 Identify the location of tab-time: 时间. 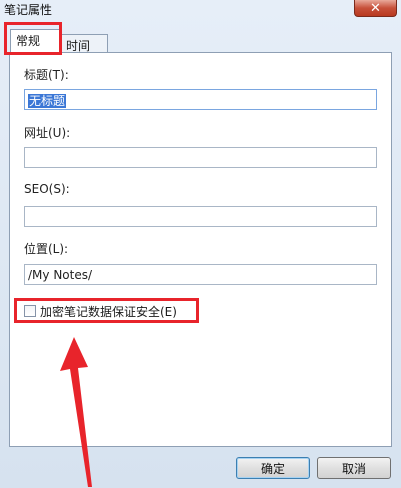
(84, 43).